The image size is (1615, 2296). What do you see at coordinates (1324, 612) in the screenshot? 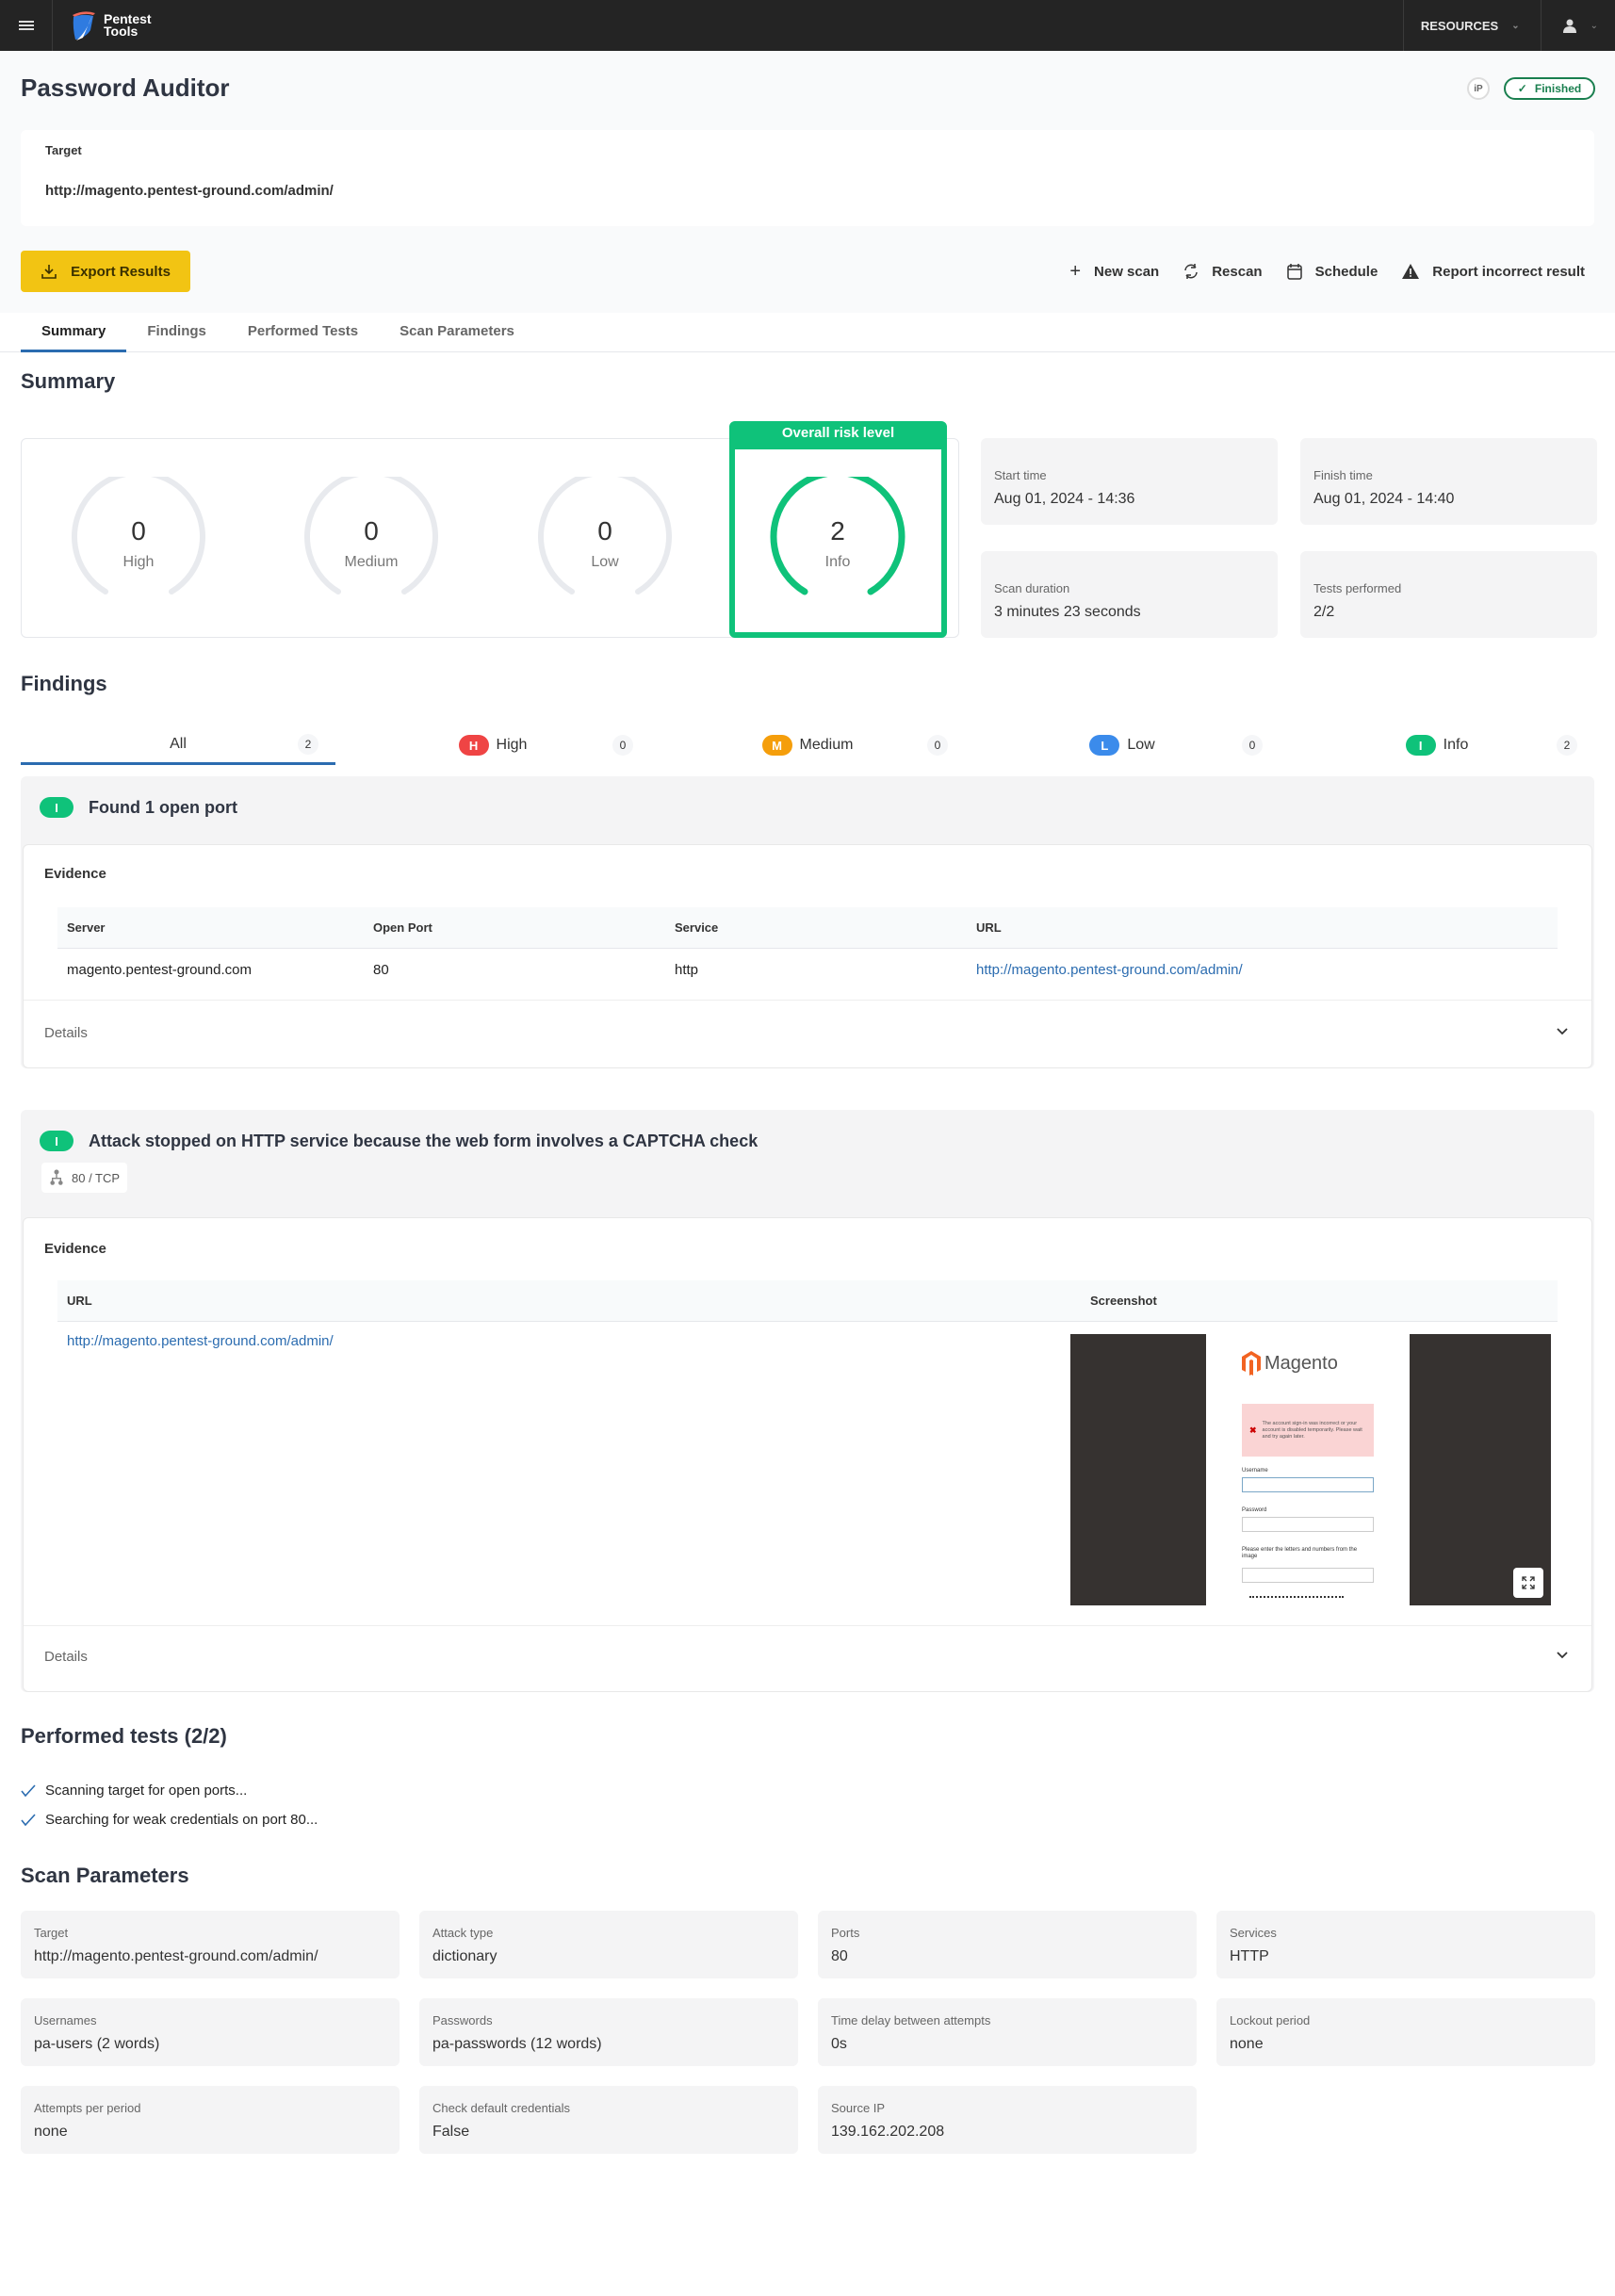
I see `stat-value: 2/2` at bounding box center [1324, 612].